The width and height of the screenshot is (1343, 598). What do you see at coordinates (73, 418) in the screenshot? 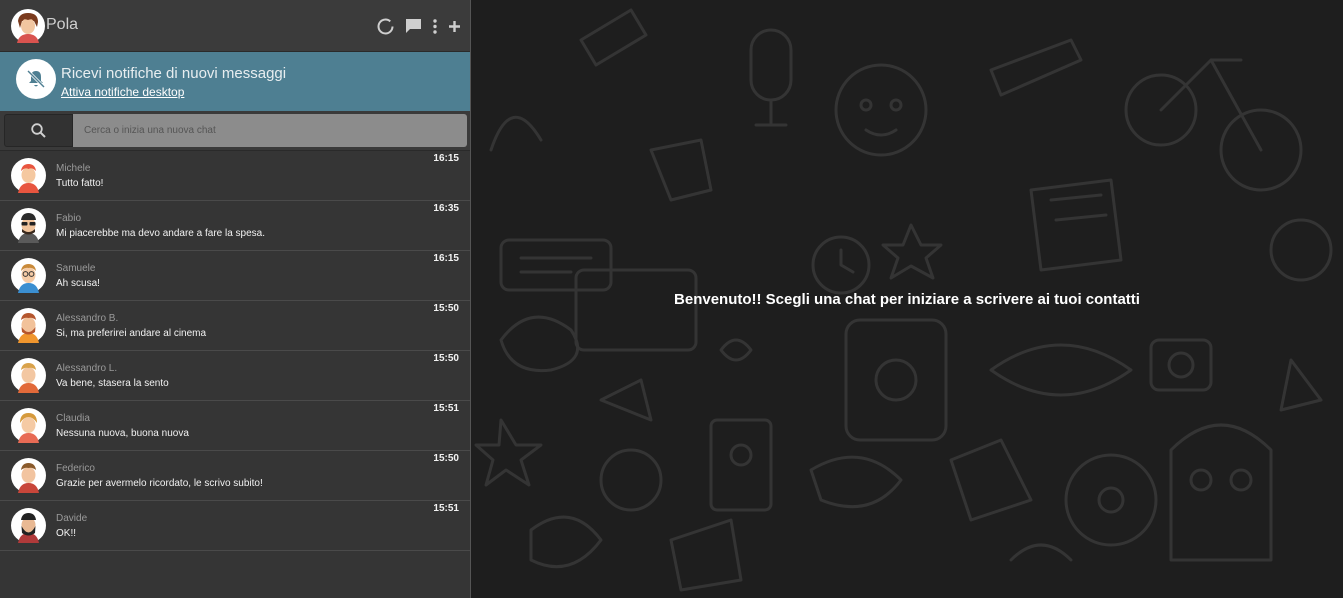
I see `contact-name: Claudia` at bounding box center [73, 418].